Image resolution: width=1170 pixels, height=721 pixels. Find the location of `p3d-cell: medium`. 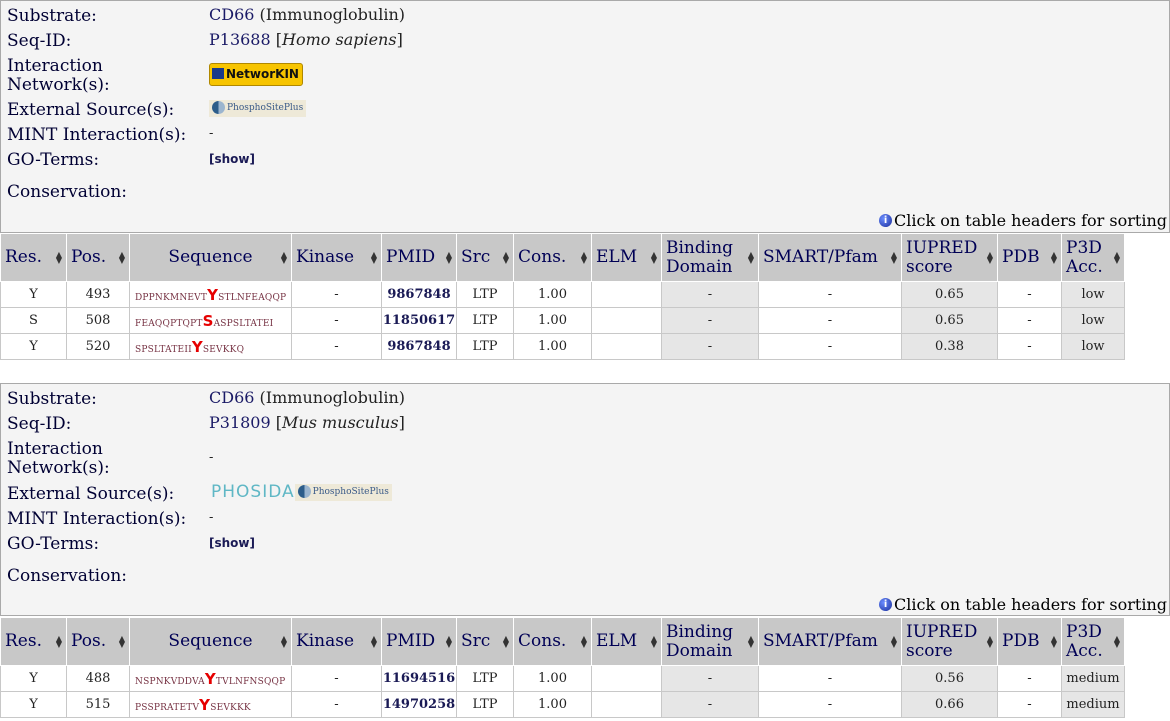

p3d-cell: medium is located at coordinates (1093, 678).